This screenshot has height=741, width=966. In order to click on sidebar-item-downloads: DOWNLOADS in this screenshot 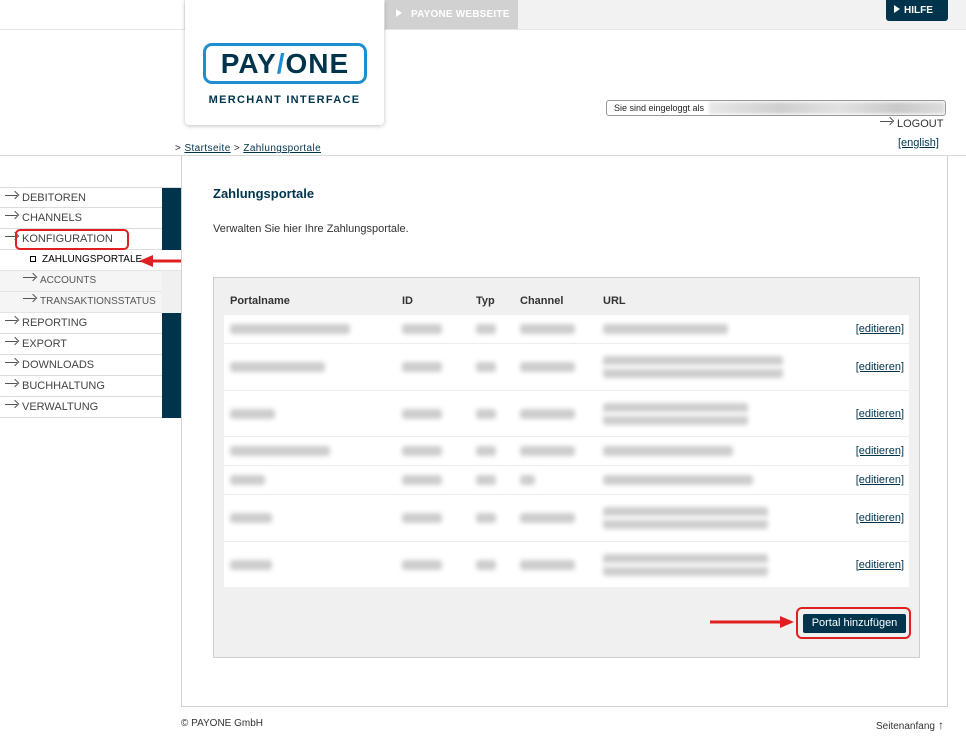, I will do `click(90, 365)`.